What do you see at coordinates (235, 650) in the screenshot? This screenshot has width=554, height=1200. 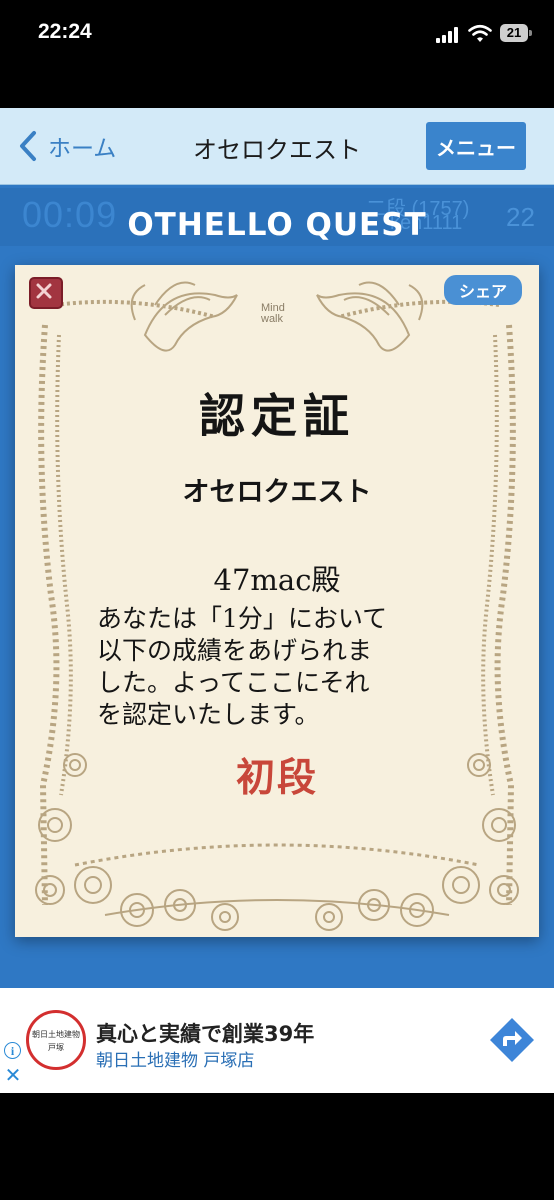 I see `body-line: 以下の成績をあげられま` at bounding box center [235, 650].